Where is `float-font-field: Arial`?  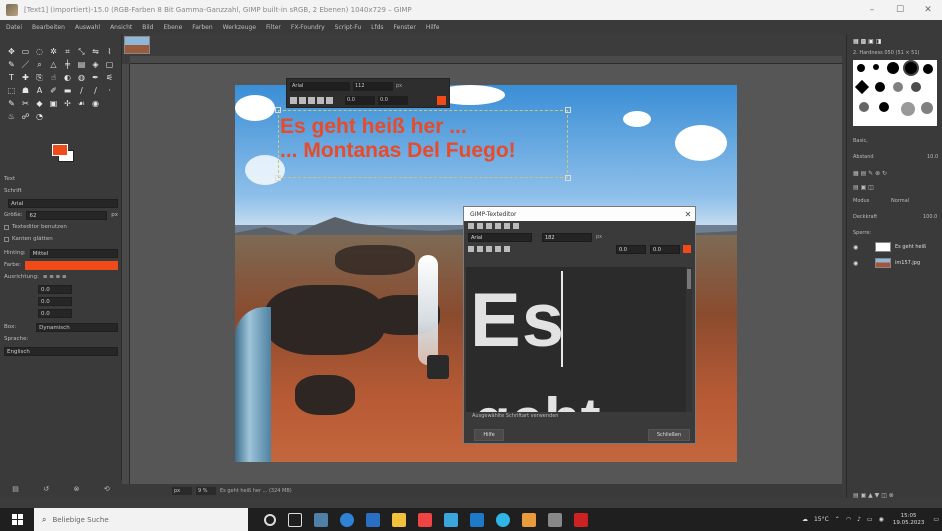
float-font-field: Arial is located at coordinates (320, 86).